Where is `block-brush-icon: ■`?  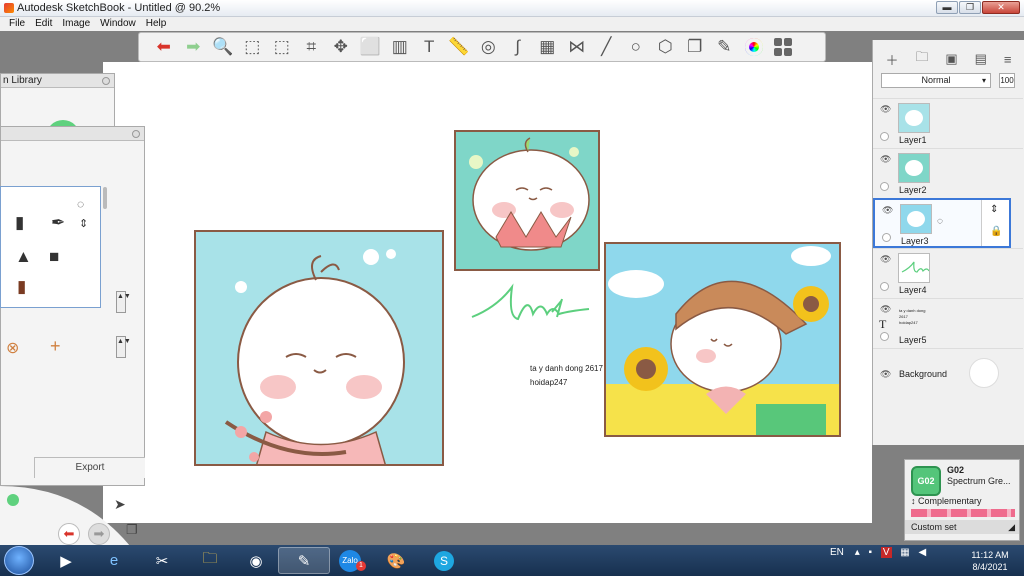
block-brush-icon: ■ is located at coordinates (54, 257).